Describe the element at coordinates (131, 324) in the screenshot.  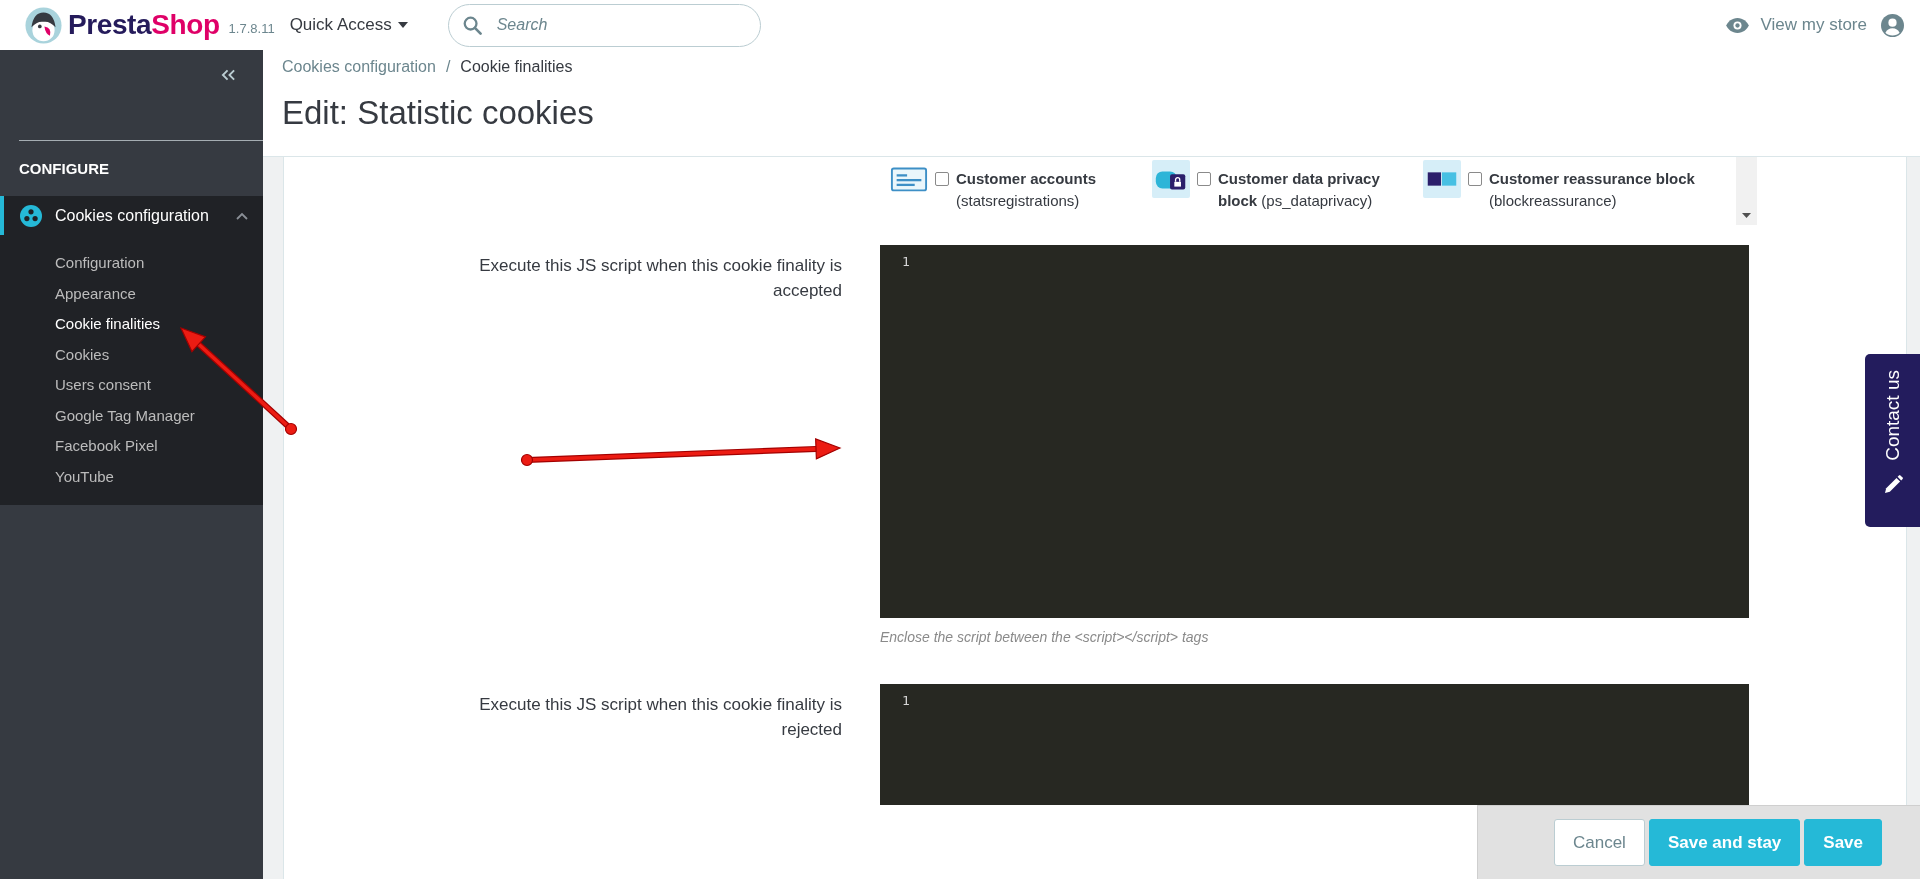
I see `sidebar-subitem: Cookie finalities` at that location.